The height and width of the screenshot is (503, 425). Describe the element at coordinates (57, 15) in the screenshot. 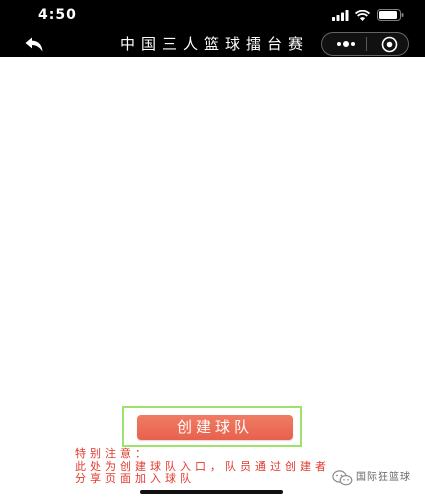

I see `status-time: 4:50` at that location.